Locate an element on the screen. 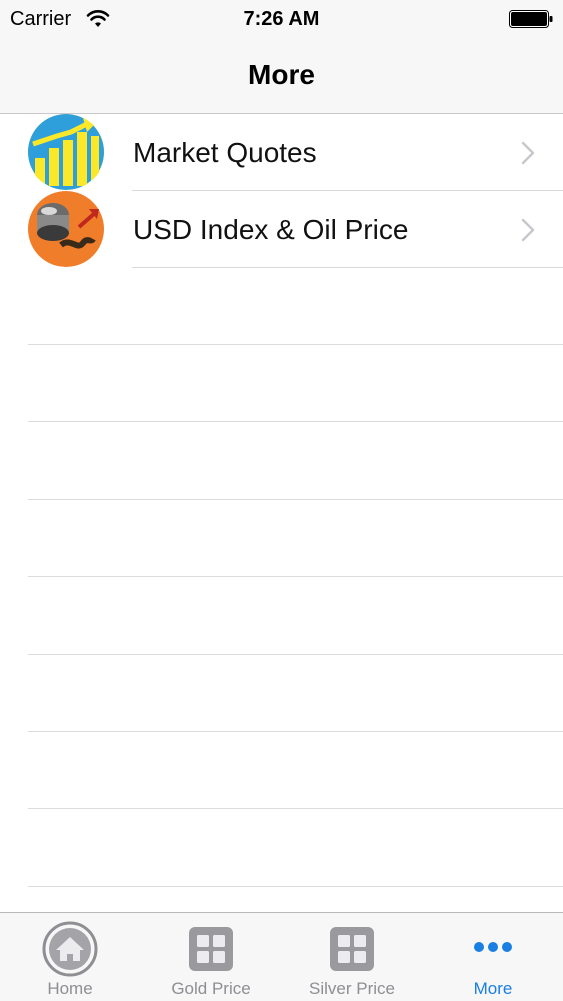 The image size is (563, 1001). status-bar: Carrier 7:26 AM is located at coordinates (281, 19).